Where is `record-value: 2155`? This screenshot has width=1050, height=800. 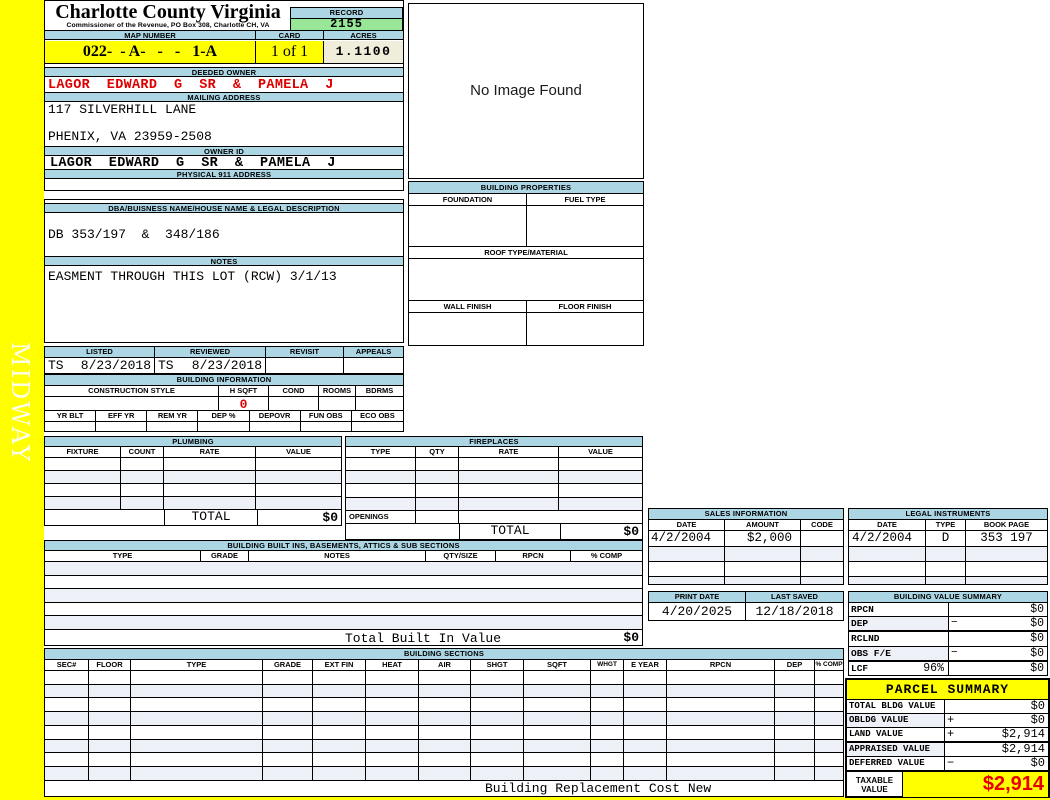 record-value: 2155 is located at coordinates (346, 24).